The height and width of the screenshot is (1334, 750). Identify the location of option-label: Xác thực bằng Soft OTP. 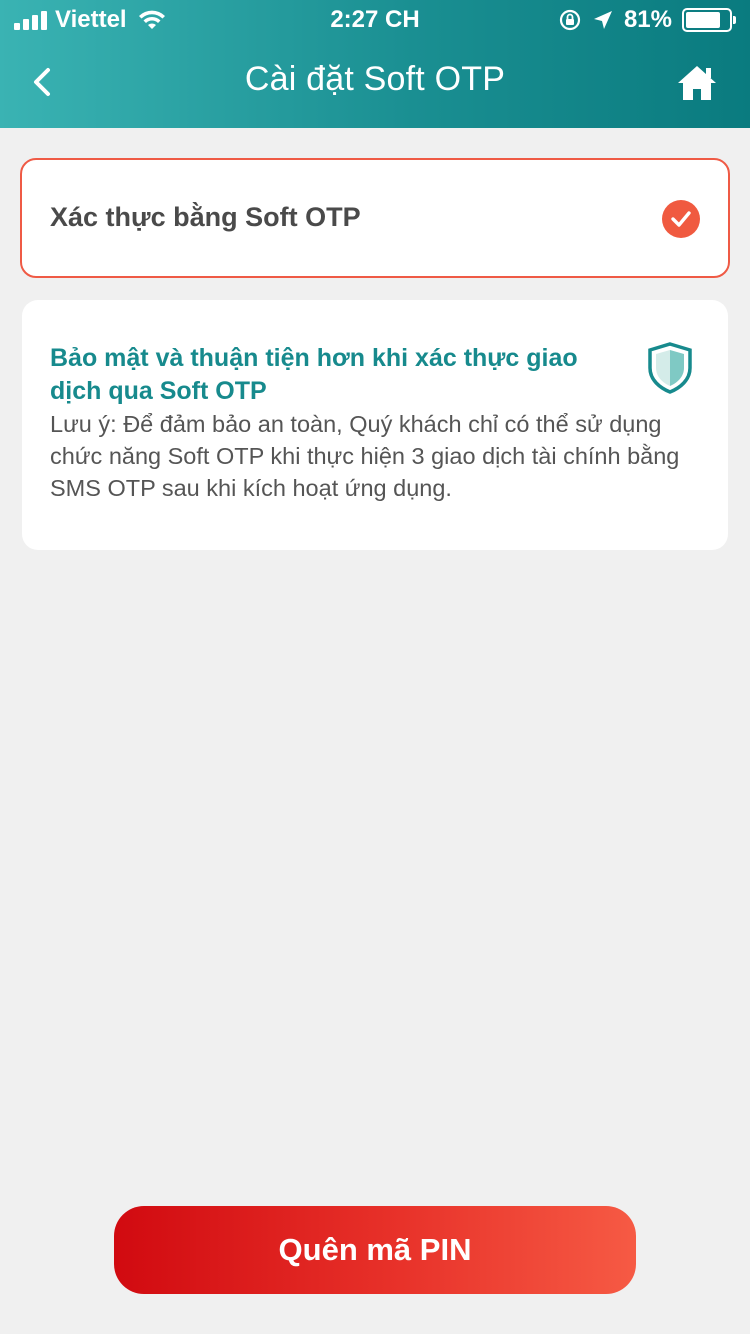
(205, 217).